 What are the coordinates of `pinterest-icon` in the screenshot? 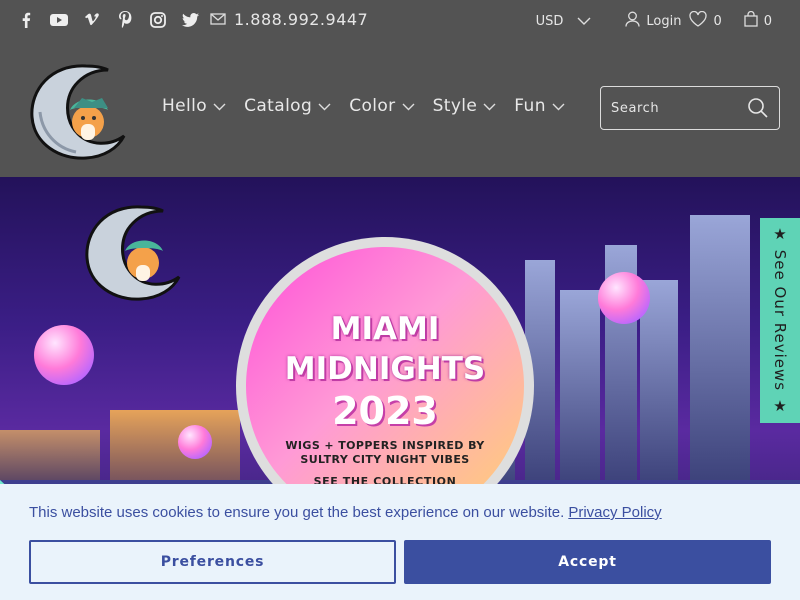 It's located at (124, 19).